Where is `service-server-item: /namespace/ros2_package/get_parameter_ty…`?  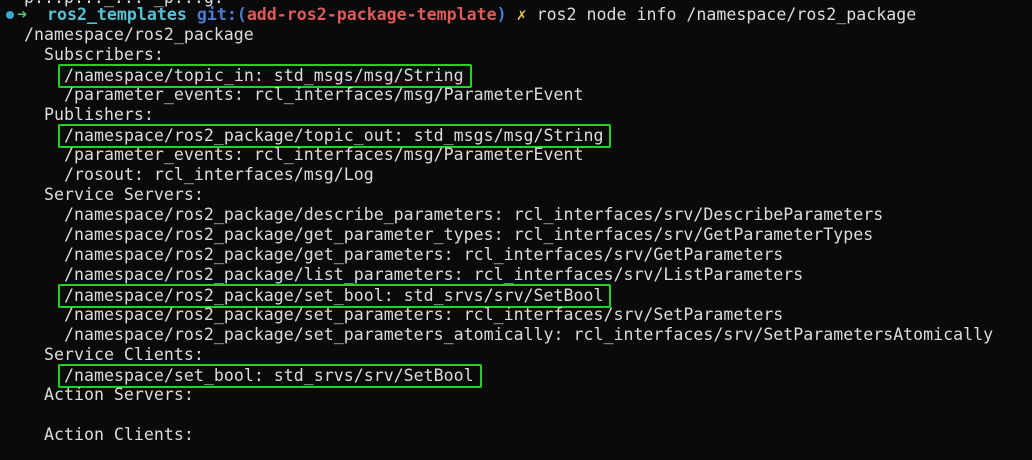
service-server-item: /namespace/ros2_package/get_parameter_ty… is located at coordinates (469, 234).